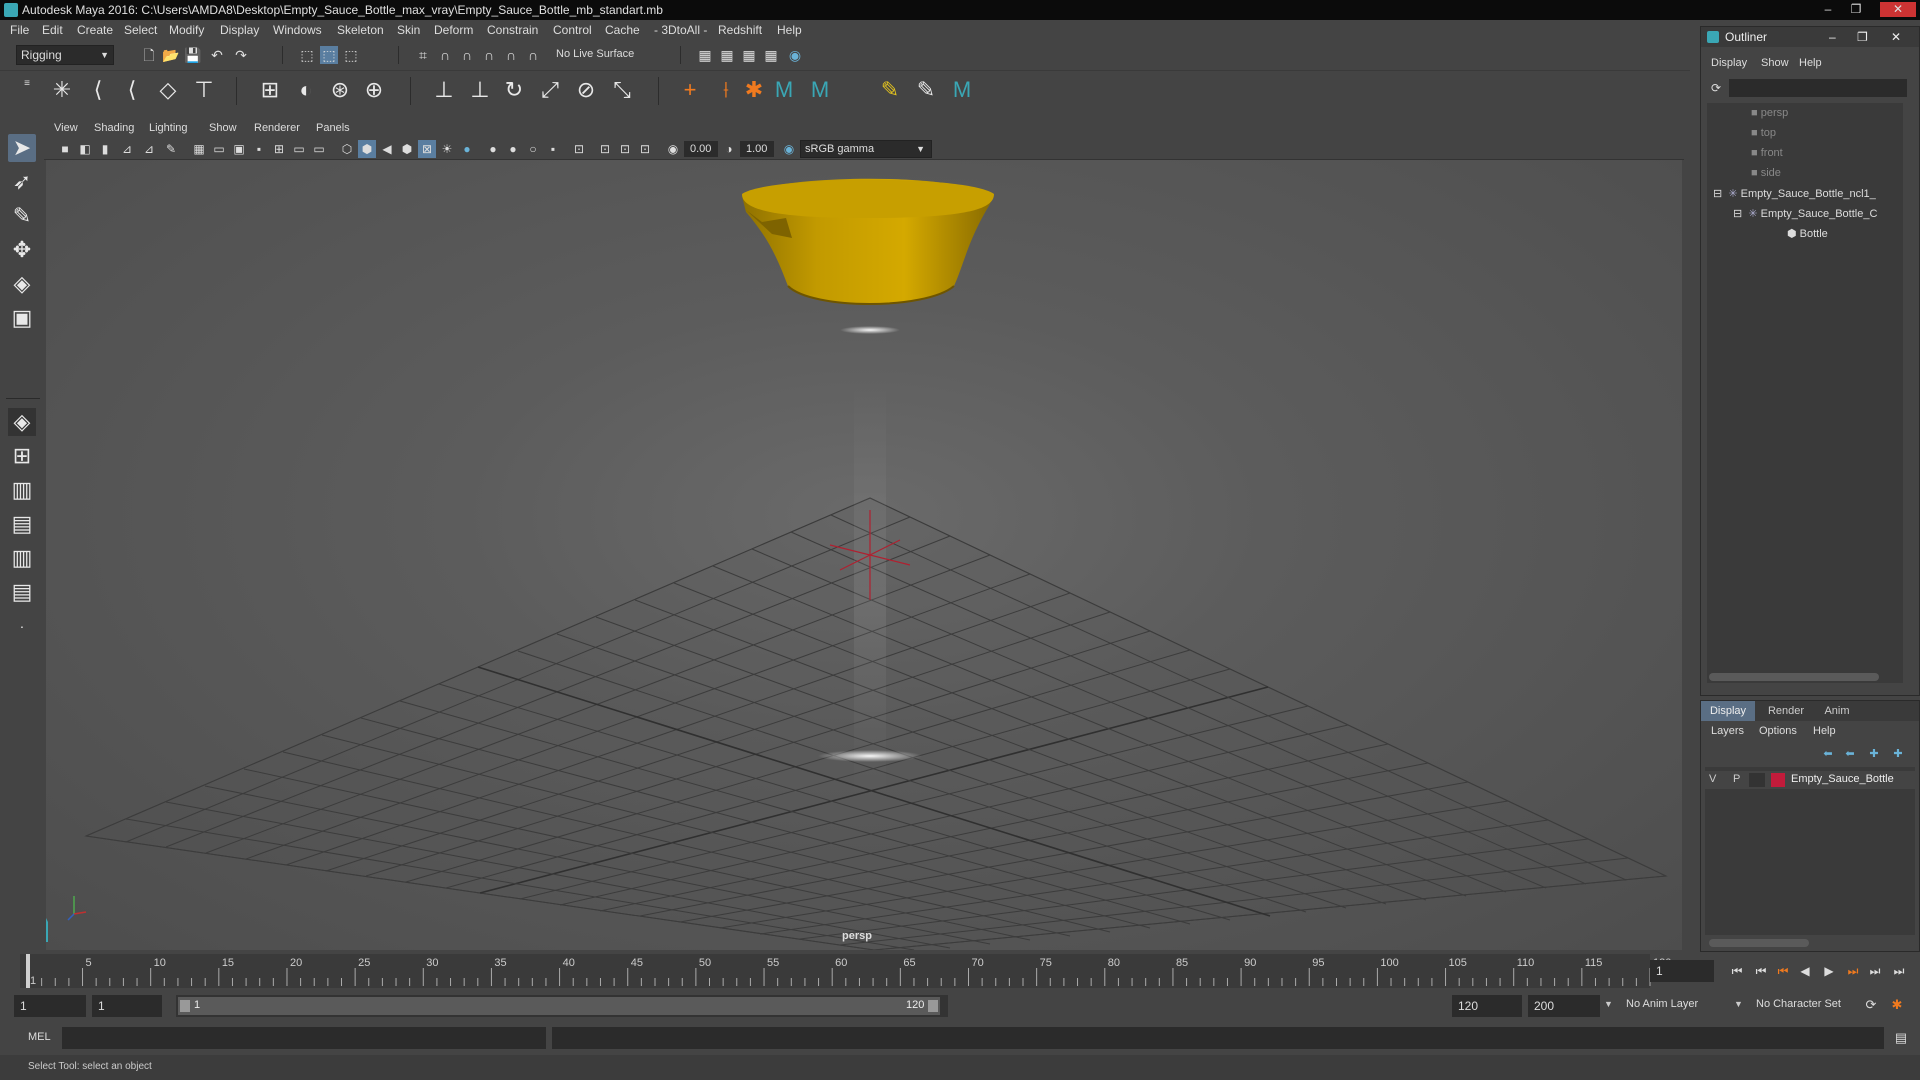 Image resolution: width=1920 pixels, height=1080 pixels. Describe the element at coordinates (1896, 37) in the screenshot. I see `outliner-close-button: ✕` at that location.